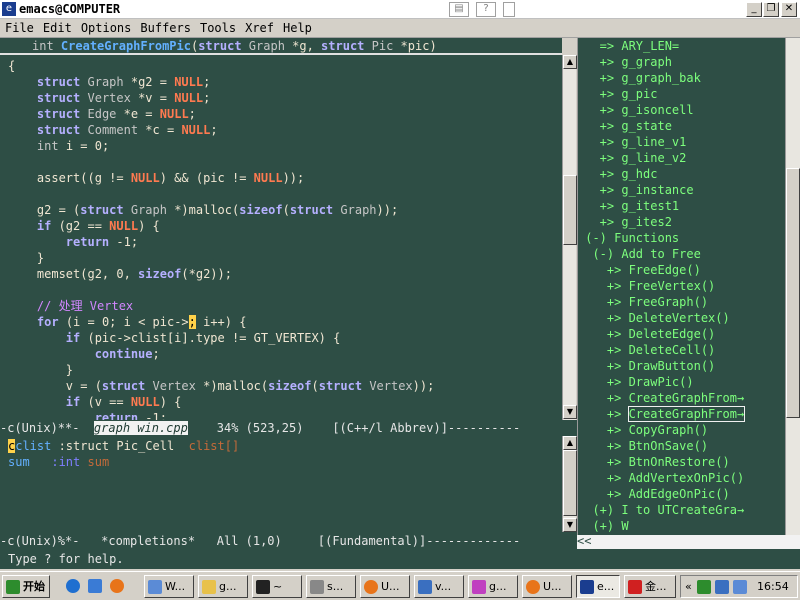 Image resolution: width=800 pixels, height=600 pixels. Describe the element at coordinates (127, 322) in the screenshot. I see `code-line: for (i = 0; i < pic->; i++) {` at that location.